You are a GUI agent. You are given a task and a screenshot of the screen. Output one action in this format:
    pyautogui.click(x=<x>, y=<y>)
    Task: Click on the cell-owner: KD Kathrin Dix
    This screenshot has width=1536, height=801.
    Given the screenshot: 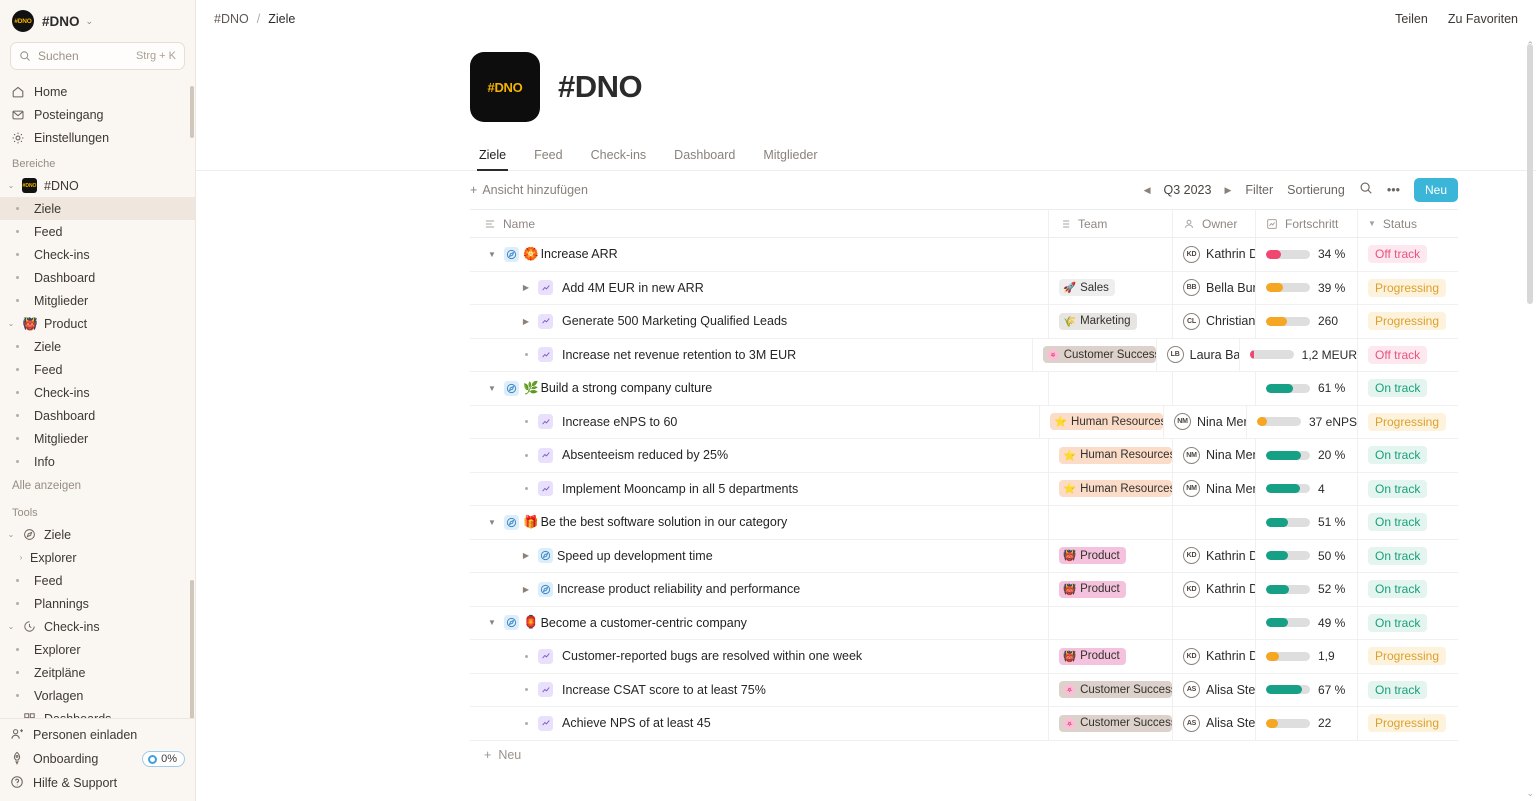 What is the action you would take?
    pyautogui.click(x=1213, y=555)
    